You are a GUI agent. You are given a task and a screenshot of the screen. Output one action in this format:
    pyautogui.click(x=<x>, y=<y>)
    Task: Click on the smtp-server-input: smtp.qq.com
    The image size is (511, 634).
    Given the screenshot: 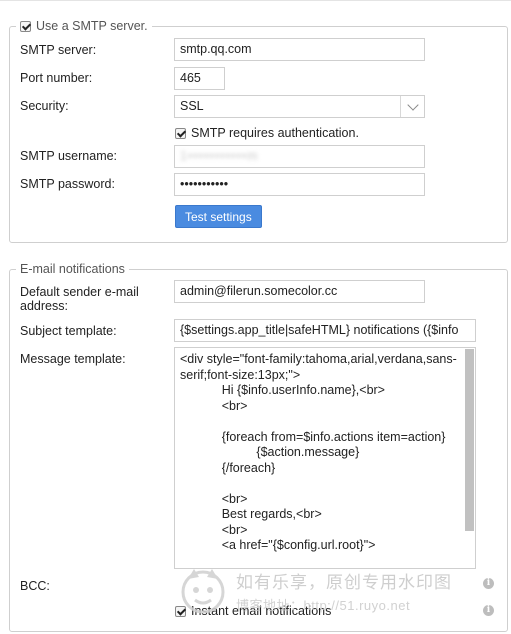 What is the action you would take?
    pyautogui.click(x=299, y=49)
    